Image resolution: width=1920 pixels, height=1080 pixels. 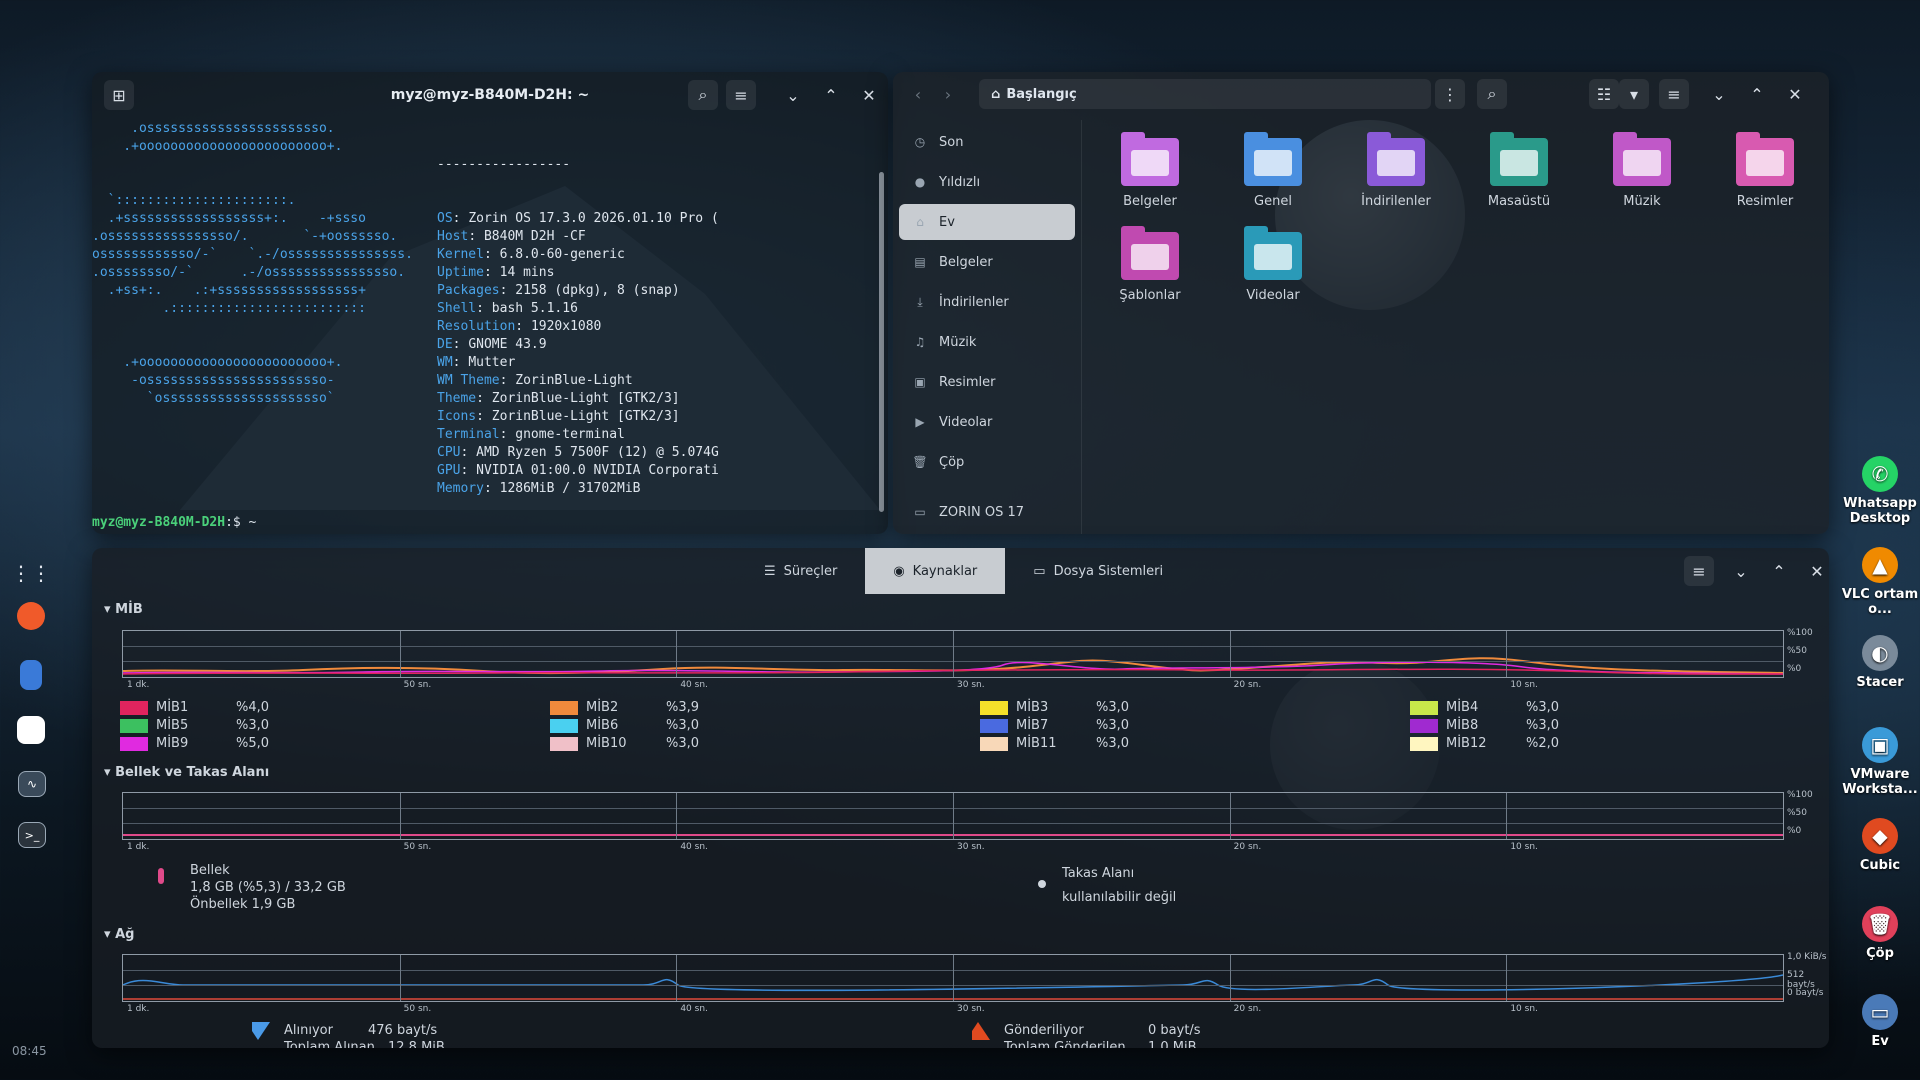 What do you see at coordinates (1765, 170) in the screenshot?
I see `folder-item: Resimler` at bounding box center [1765, 170].